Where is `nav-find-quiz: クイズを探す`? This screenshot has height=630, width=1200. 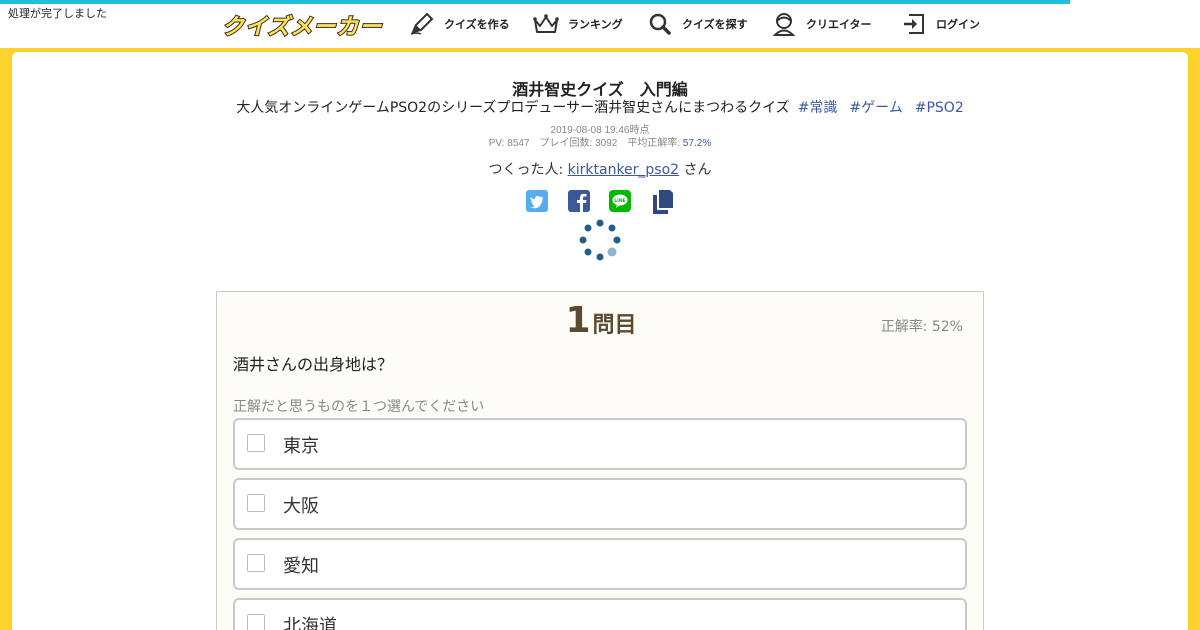
nav-find-quiz: クイズを探す is located at coordinates (697, 24).